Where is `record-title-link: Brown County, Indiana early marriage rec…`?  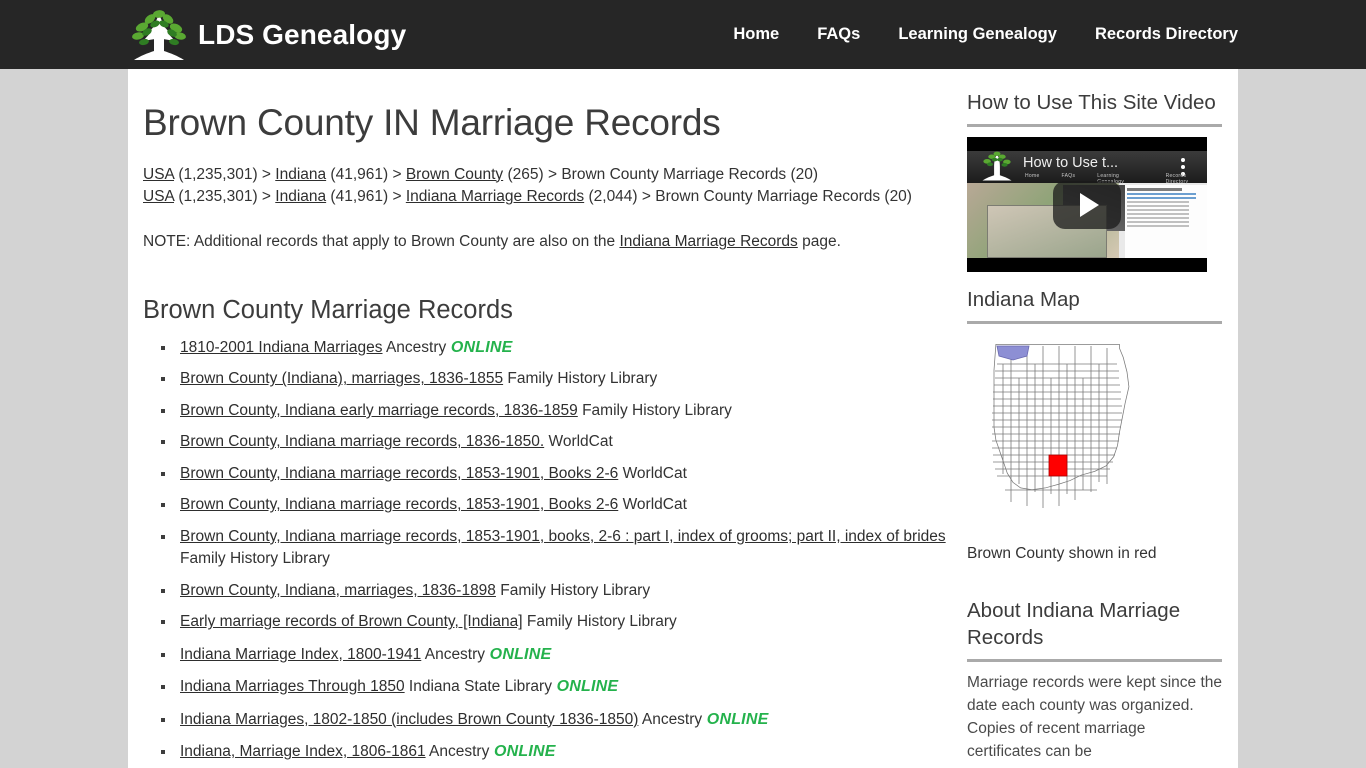 record-title-link: Brown County, Indiana early marriage rec… is located at coordinates (379, 410).